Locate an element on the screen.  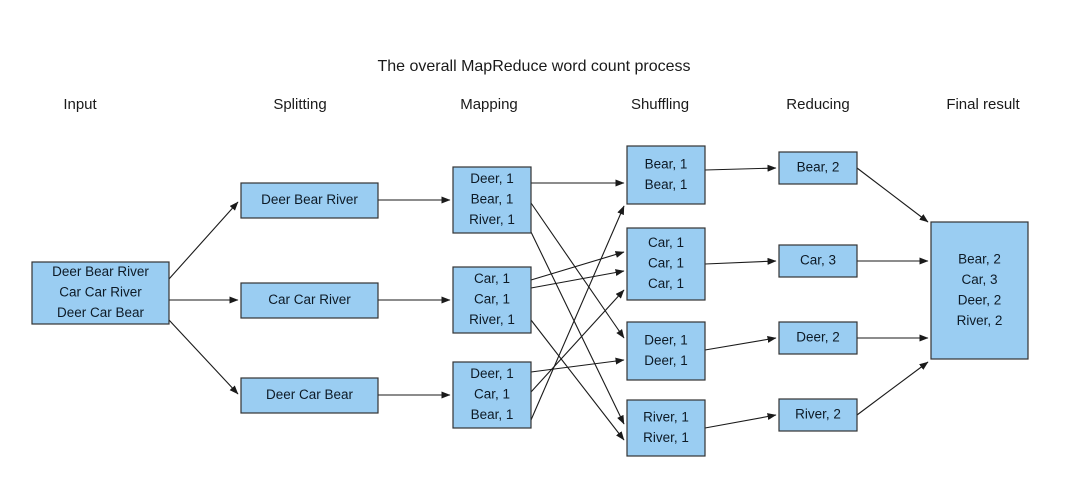
node-shuf-4: River, 1 River, 1 is located at coordinates (666, 428).